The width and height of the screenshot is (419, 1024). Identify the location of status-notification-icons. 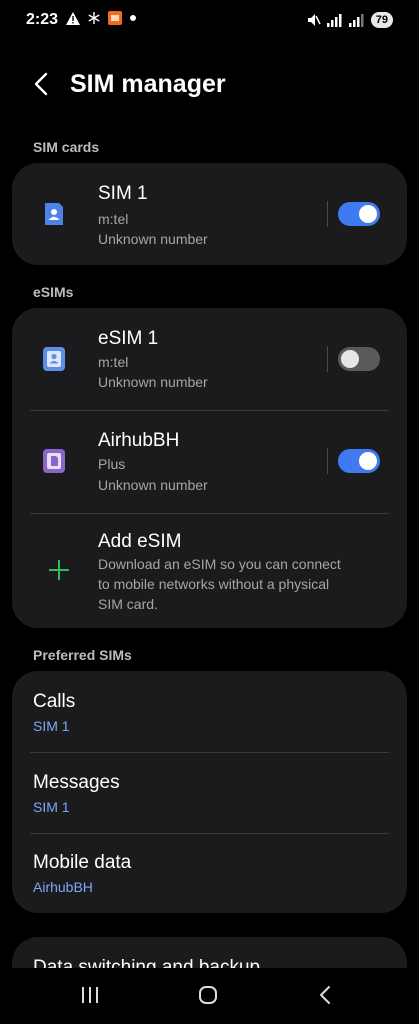
(101, 18).